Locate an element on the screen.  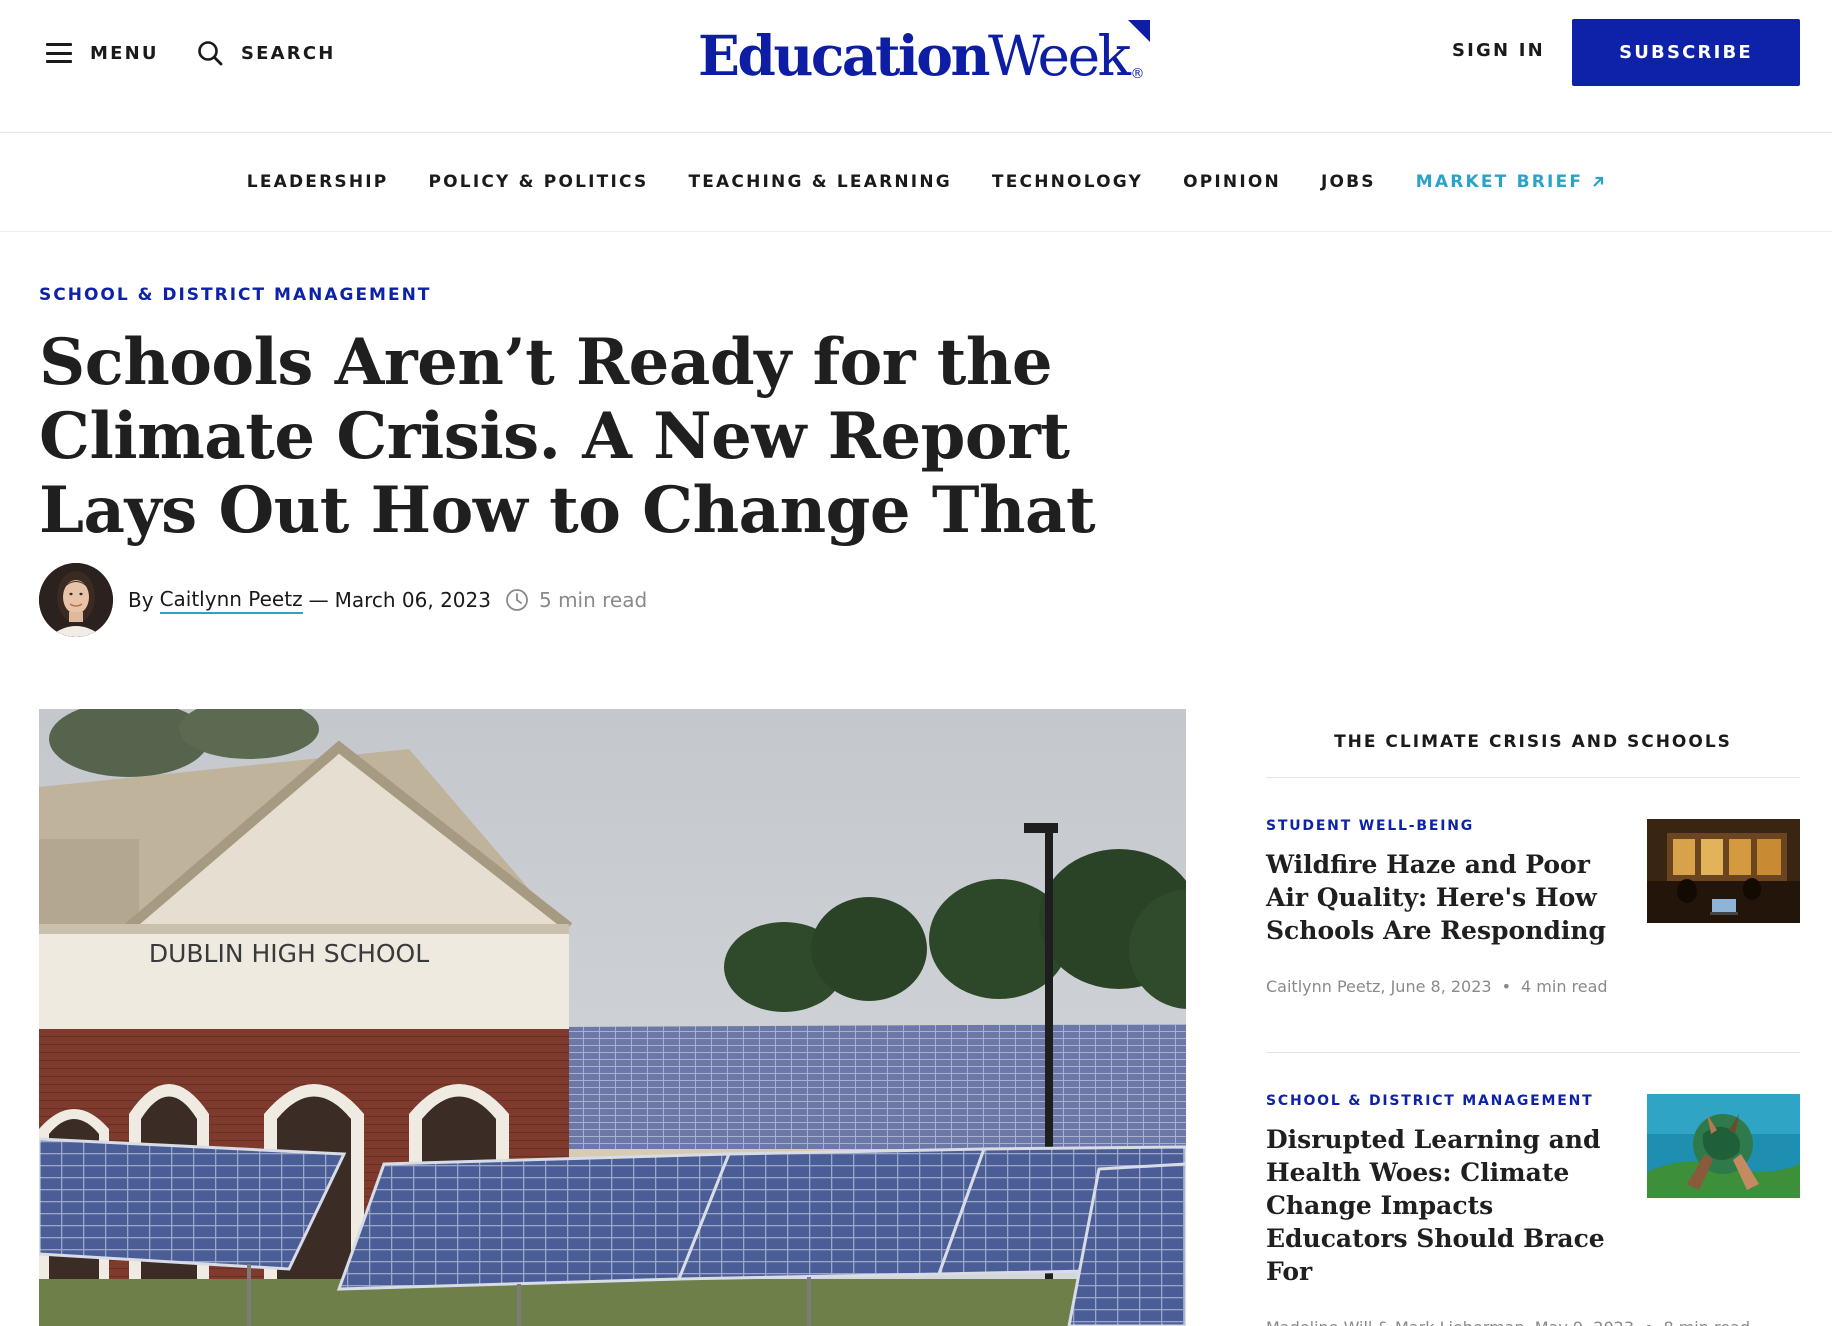
search-button: SEARCH is located at coordinates (266, 53).